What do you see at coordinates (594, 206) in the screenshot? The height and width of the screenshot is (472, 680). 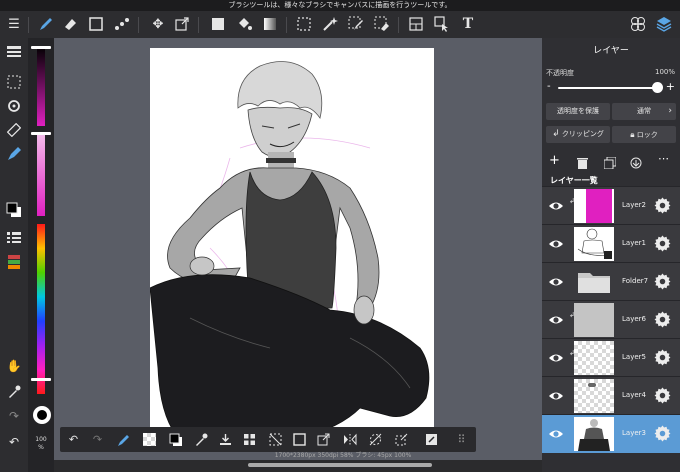 I see `layer-thumbnail` at bounding box center [594, 206].